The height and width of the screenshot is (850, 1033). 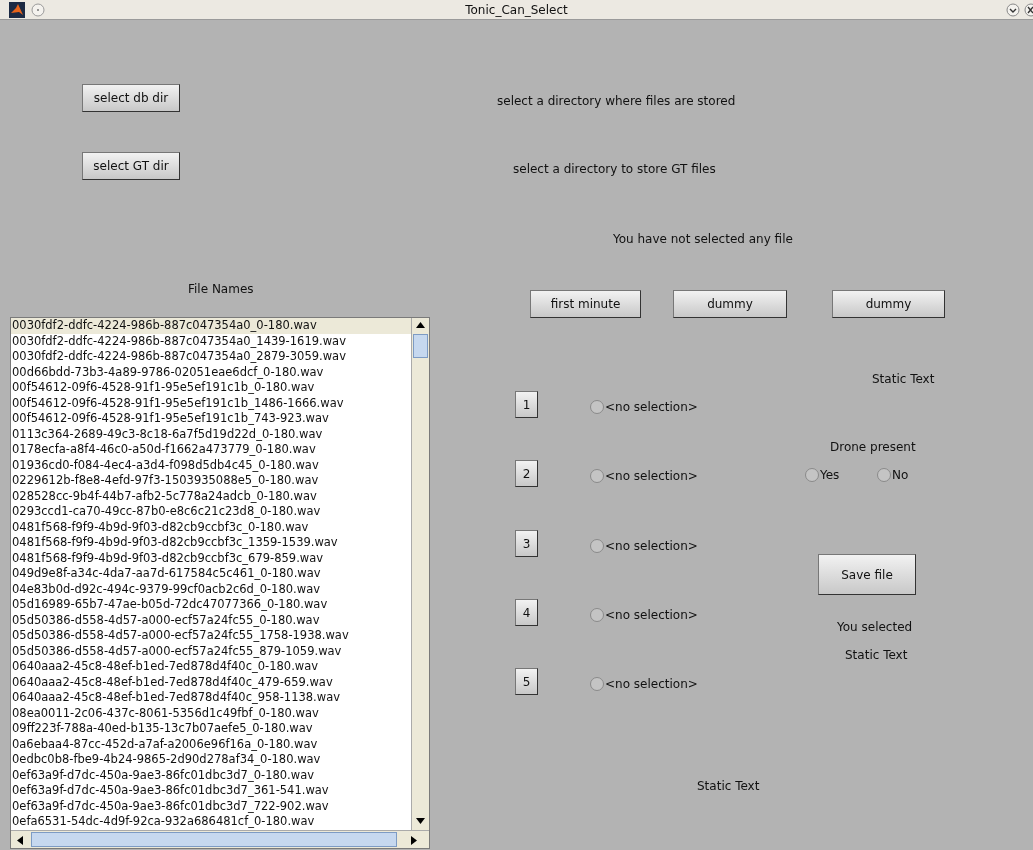 I want to click on window-title: Tonic_Can_Select, so click(x=516, y=10).